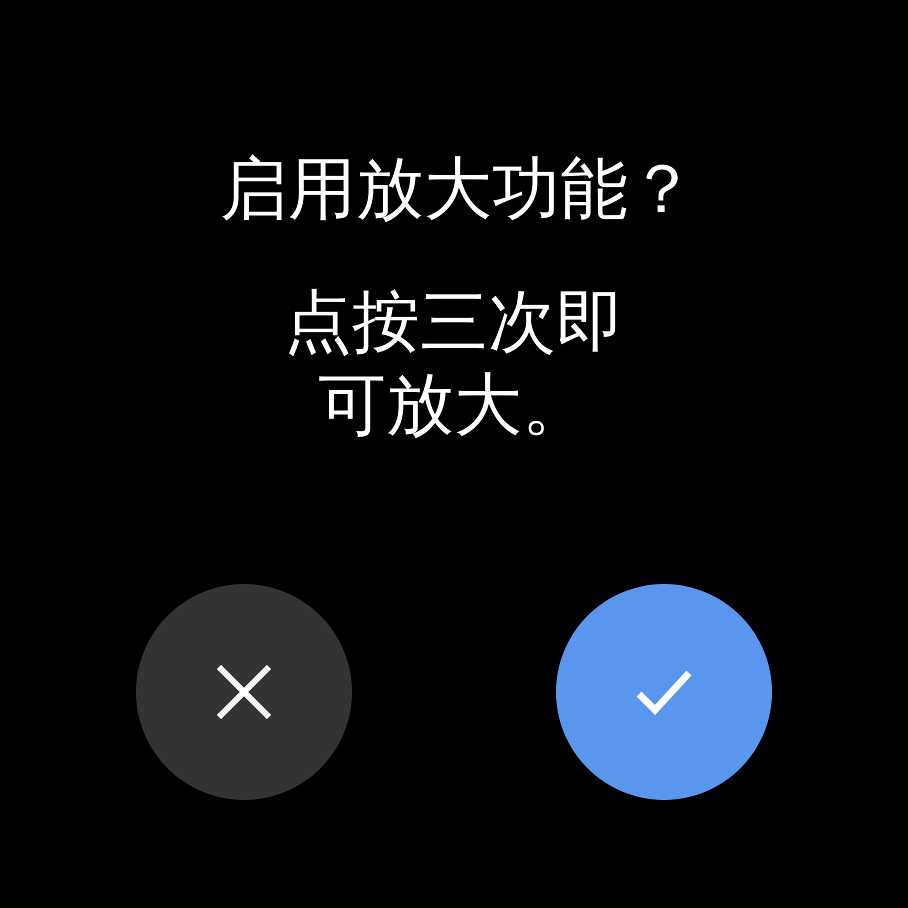 The image size is (908, 908). I want to click on close-icon, so click(244, 692).